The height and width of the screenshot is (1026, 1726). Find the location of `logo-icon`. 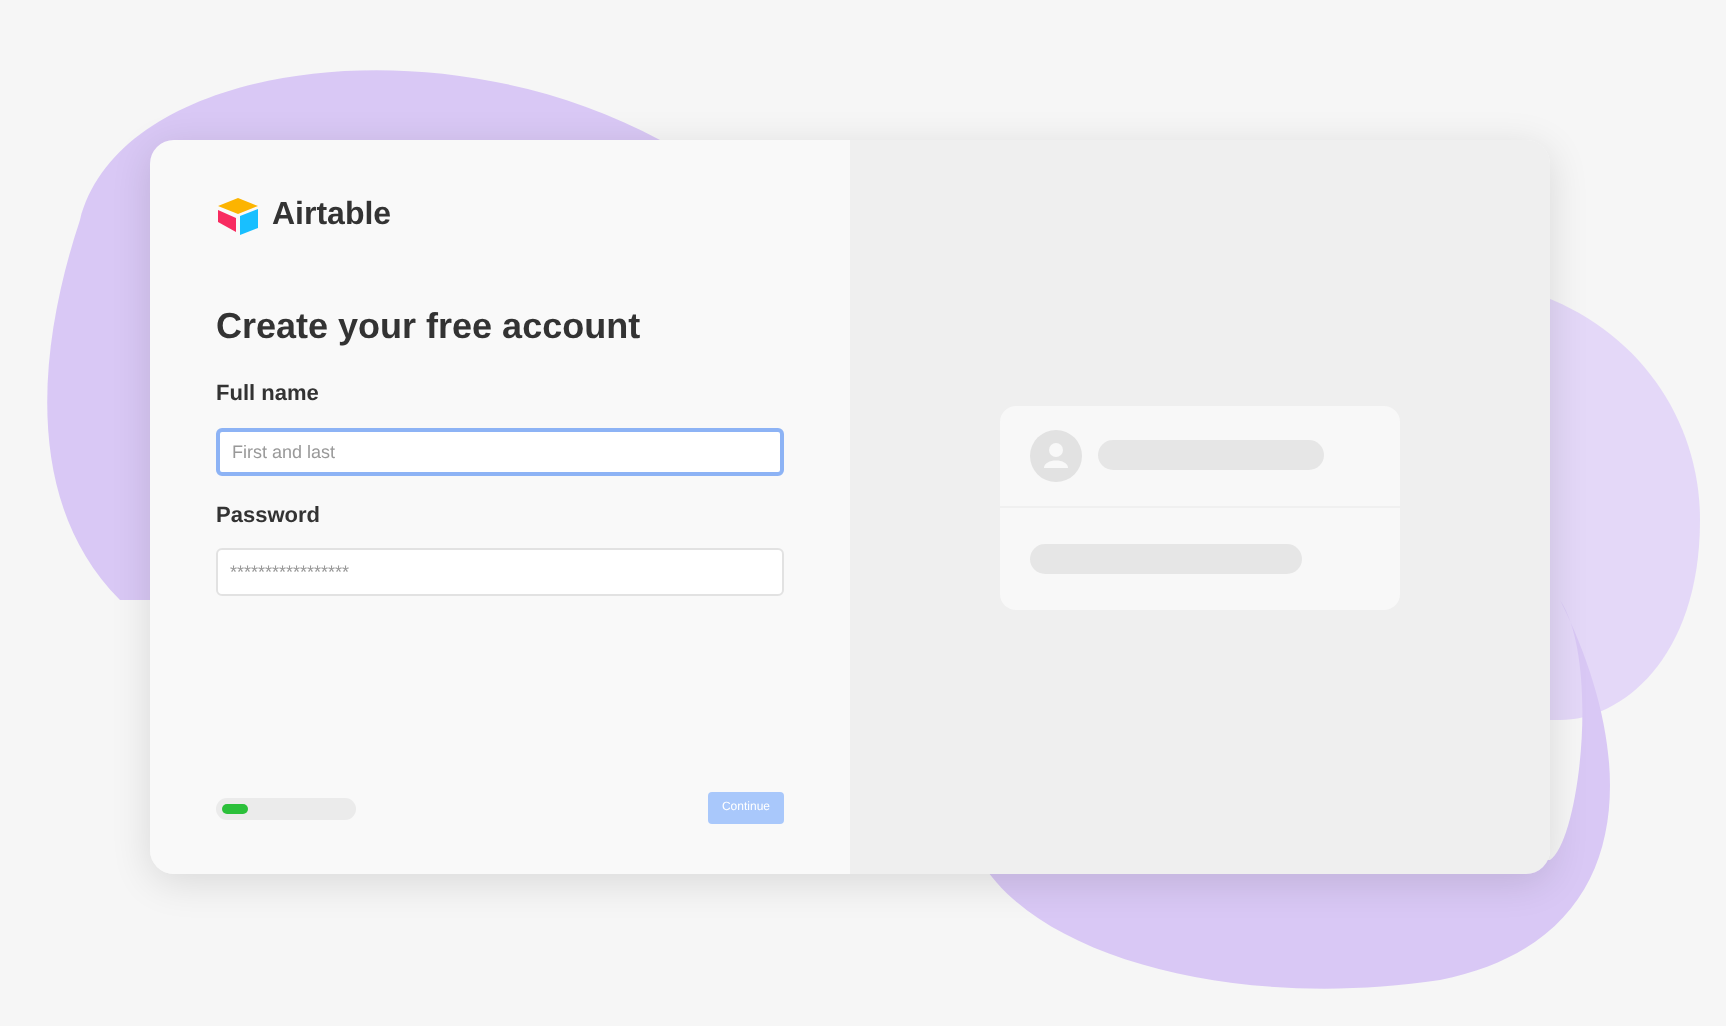

logo-icon is located at coordinates (238, 216).